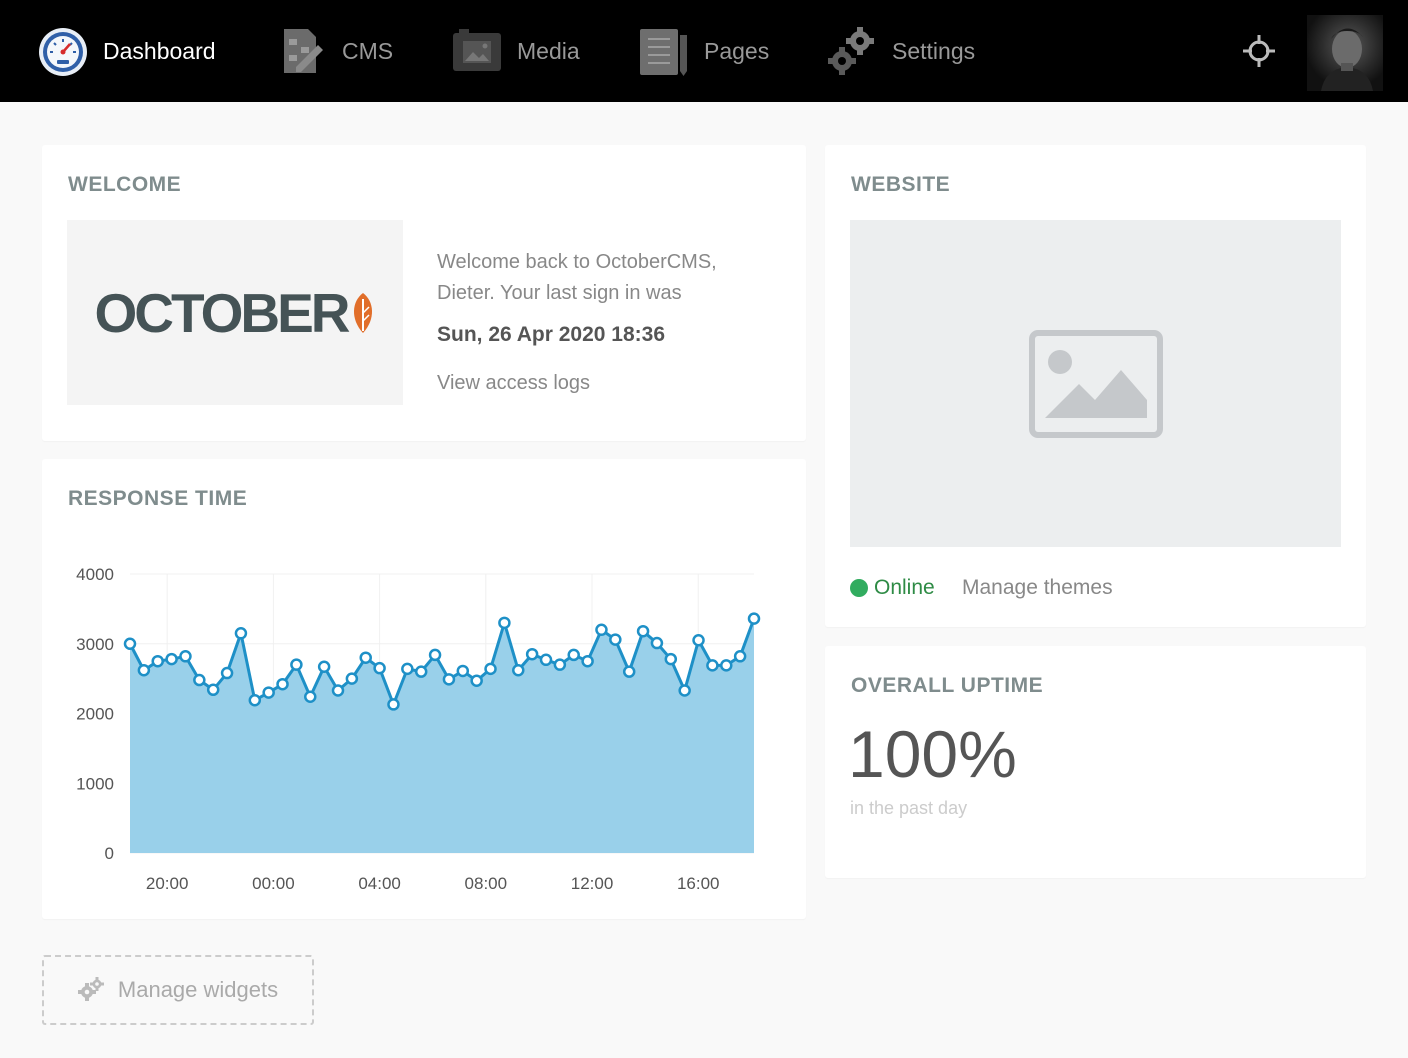 This screenshot has height=1058, width=1408. Describe the element at coordinates (592, 883) in the screenshot. I see `x-tick-label: 12:00` at that location.